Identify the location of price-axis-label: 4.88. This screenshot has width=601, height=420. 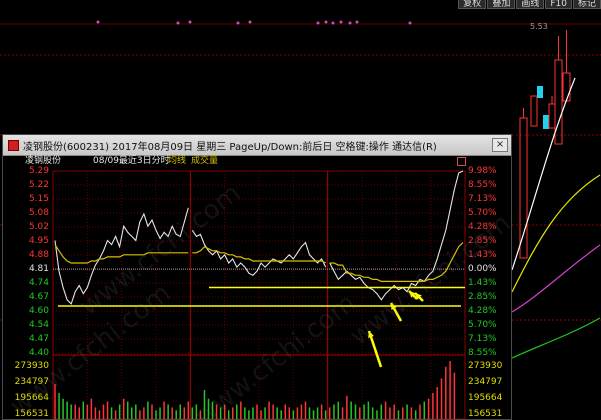
(38, 255).